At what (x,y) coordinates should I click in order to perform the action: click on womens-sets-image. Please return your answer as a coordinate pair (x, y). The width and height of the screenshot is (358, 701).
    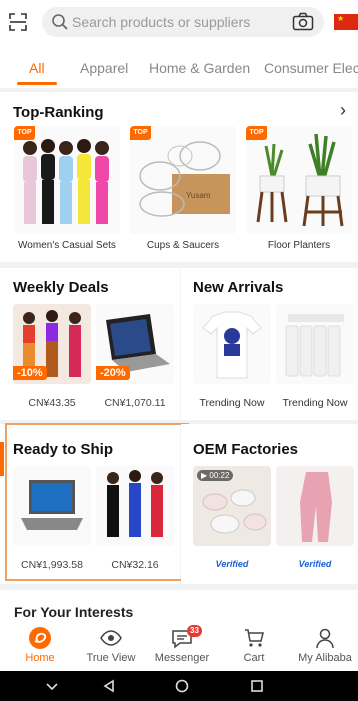
    Looking at the image, I should click on (67, 180).